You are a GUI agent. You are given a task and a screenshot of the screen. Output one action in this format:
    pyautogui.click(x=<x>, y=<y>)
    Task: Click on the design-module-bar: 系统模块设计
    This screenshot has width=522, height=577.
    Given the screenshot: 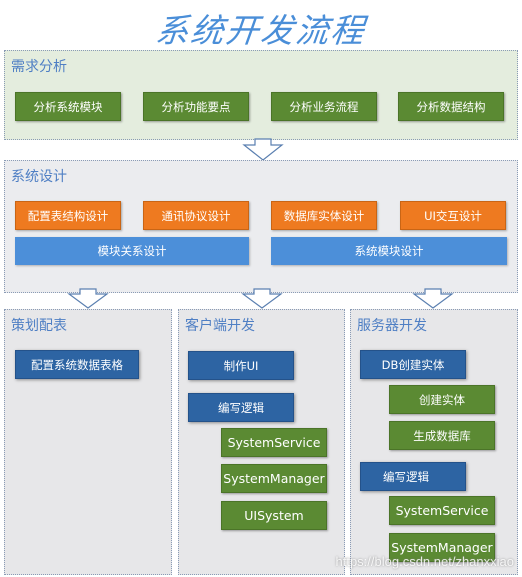 What is the action you would take?
    pyautogui.click(x=389, y=251)
    